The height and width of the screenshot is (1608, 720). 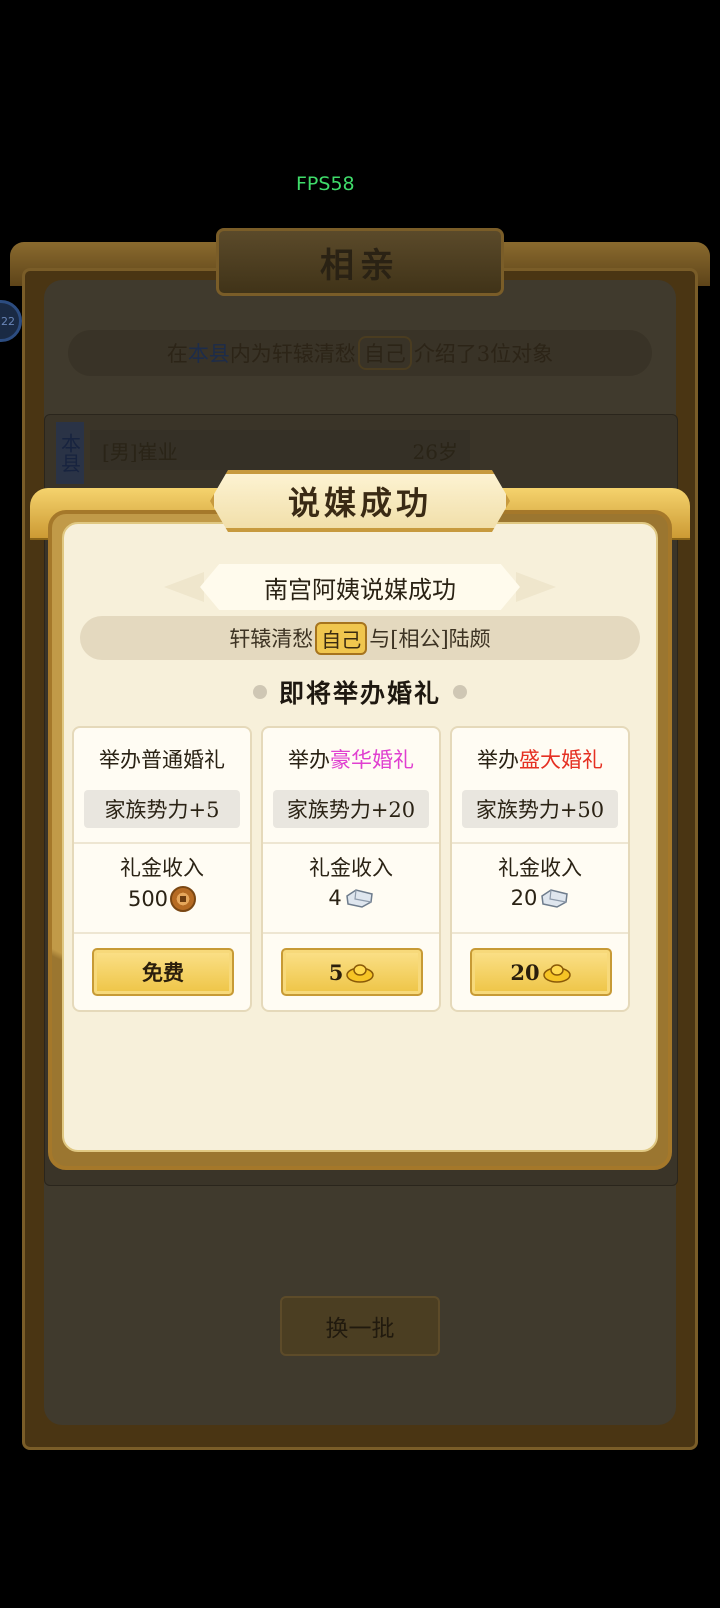 I want to click on hold-wedding-free-button: 免费, so click(x=163, y=972).